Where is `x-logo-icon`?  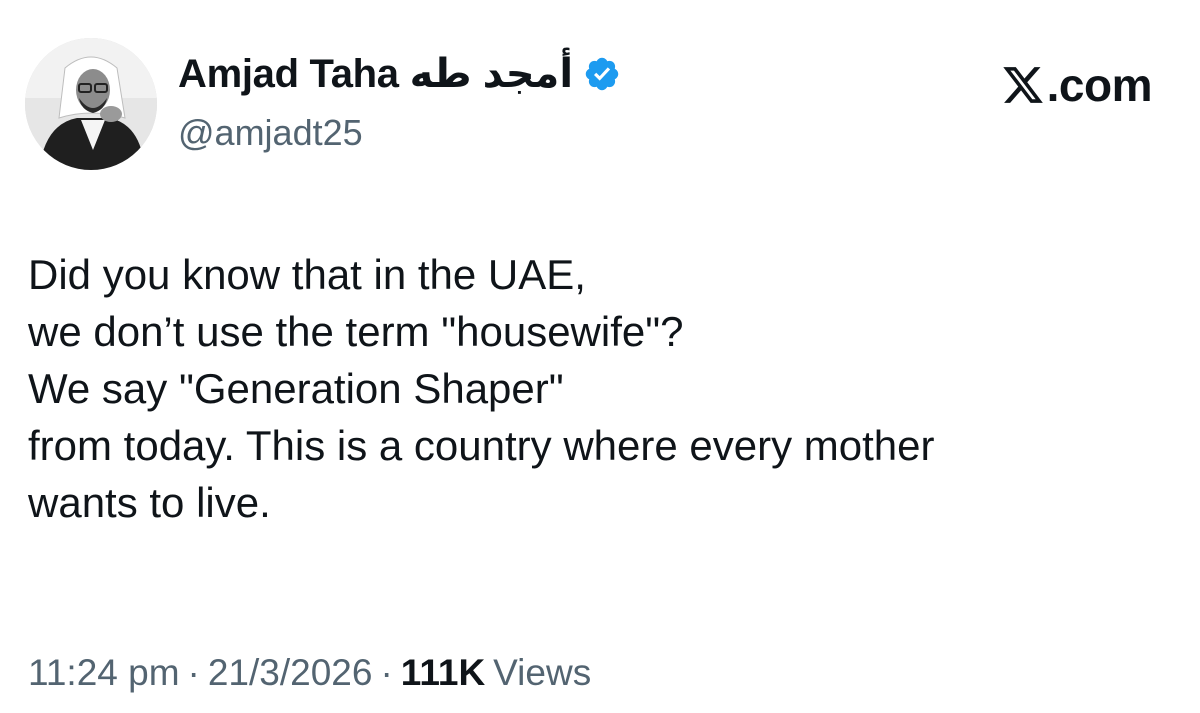 x-logo-icon is located at coordinates (1023, 85).